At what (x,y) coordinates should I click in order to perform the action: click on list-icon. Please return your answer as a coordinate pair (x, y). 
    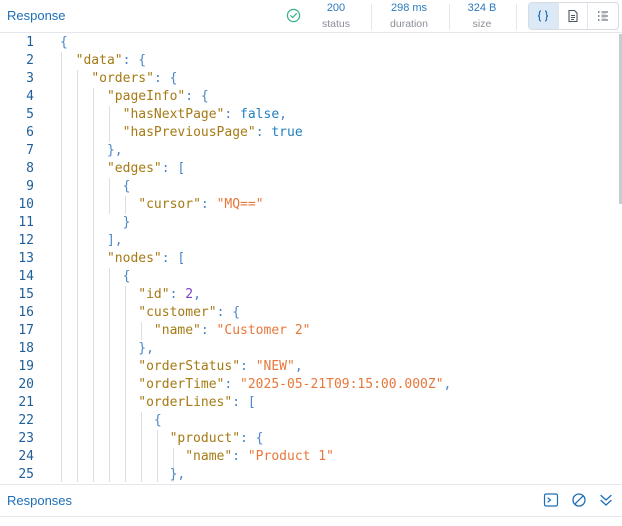
    Looking at the image, I should click on (603, 16).